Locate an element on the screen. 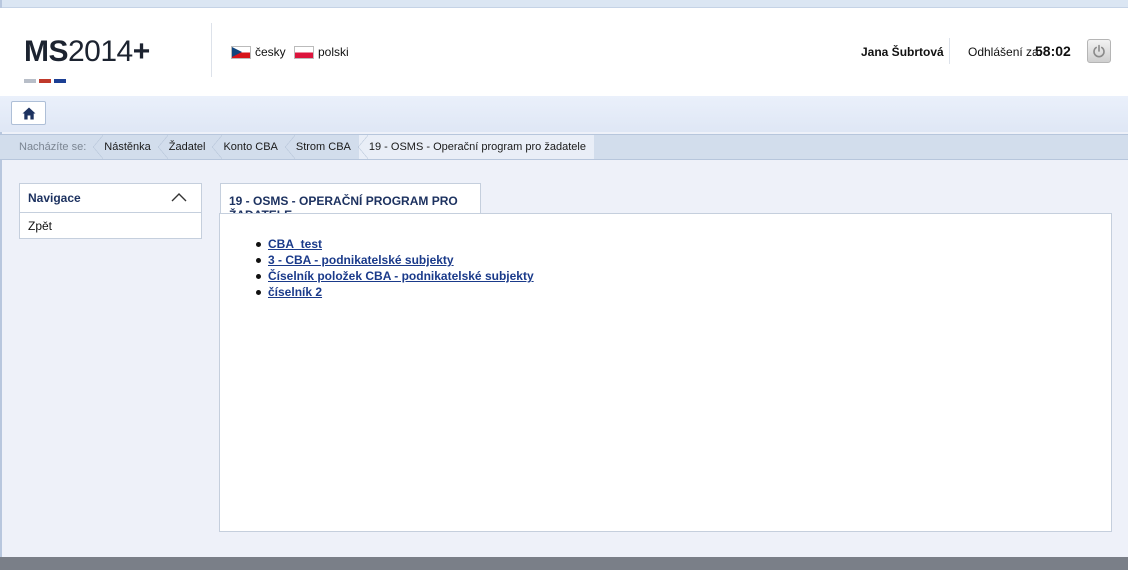 The image size is (1128, 570). logout-button is located at coordinates (1099, 51).